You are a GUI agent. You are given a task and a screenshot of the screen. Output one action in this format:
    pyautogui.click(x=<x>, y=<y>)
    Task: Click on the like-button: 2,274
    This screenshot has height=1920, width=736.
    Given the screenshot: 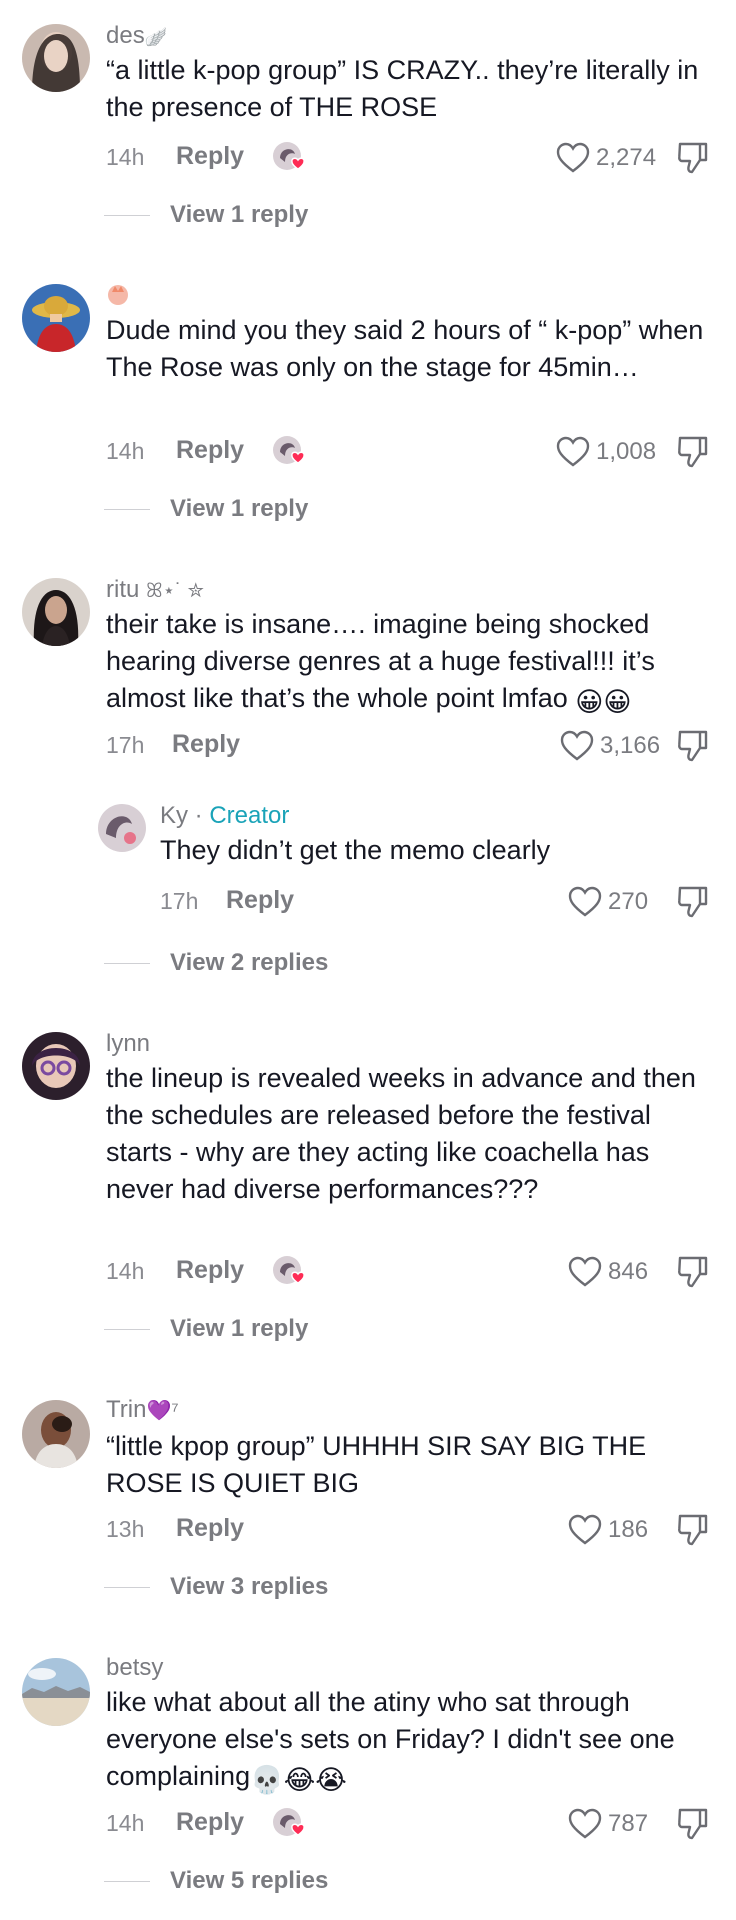 What is the action you would take?
    pyautogui.click(x=606, y=158)
    